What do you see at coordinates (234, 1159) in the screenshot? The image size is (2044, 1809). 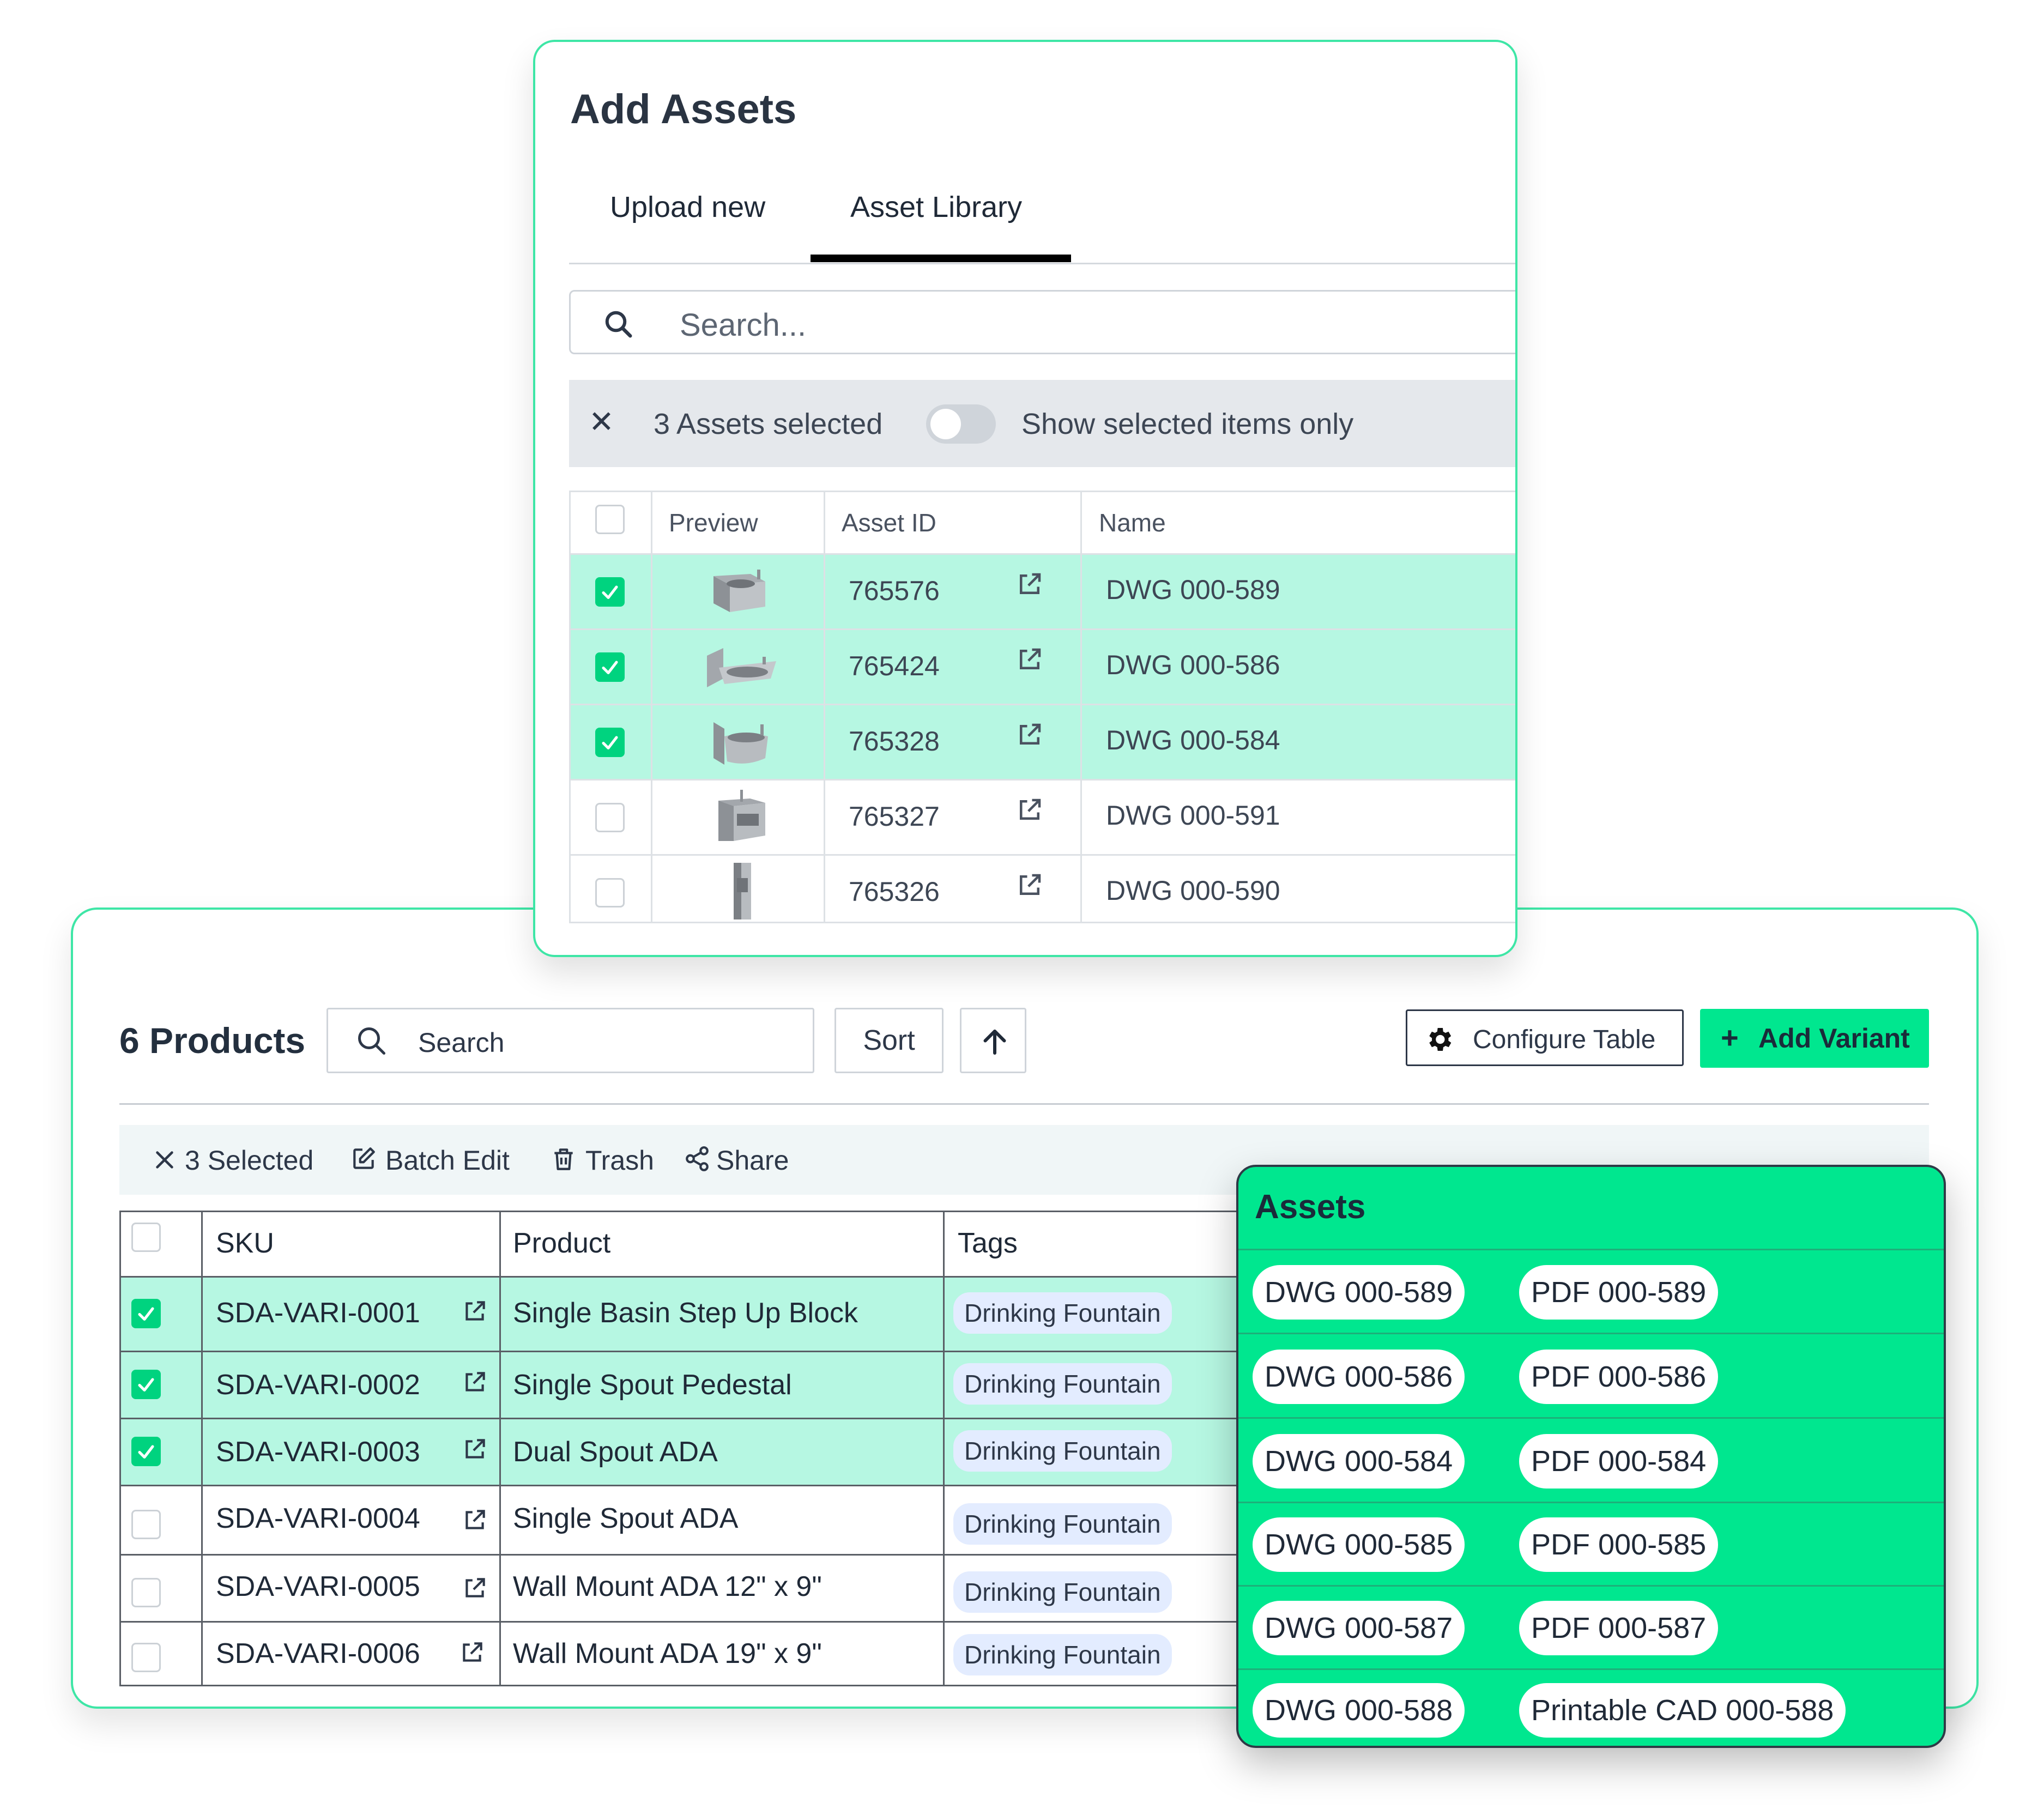 I see `clear-selection-button: 3 Selected` at bounding box center [234, 1159].